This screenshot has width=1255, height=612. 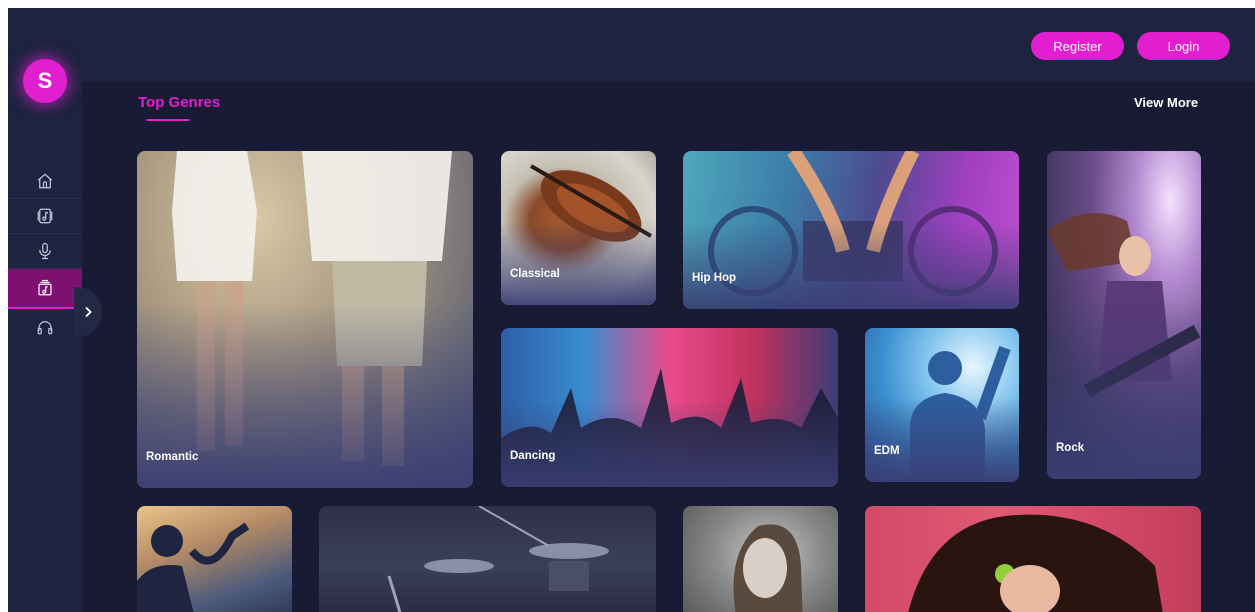 I want to click on sidebar-item-music, so click(x=45, y=216).